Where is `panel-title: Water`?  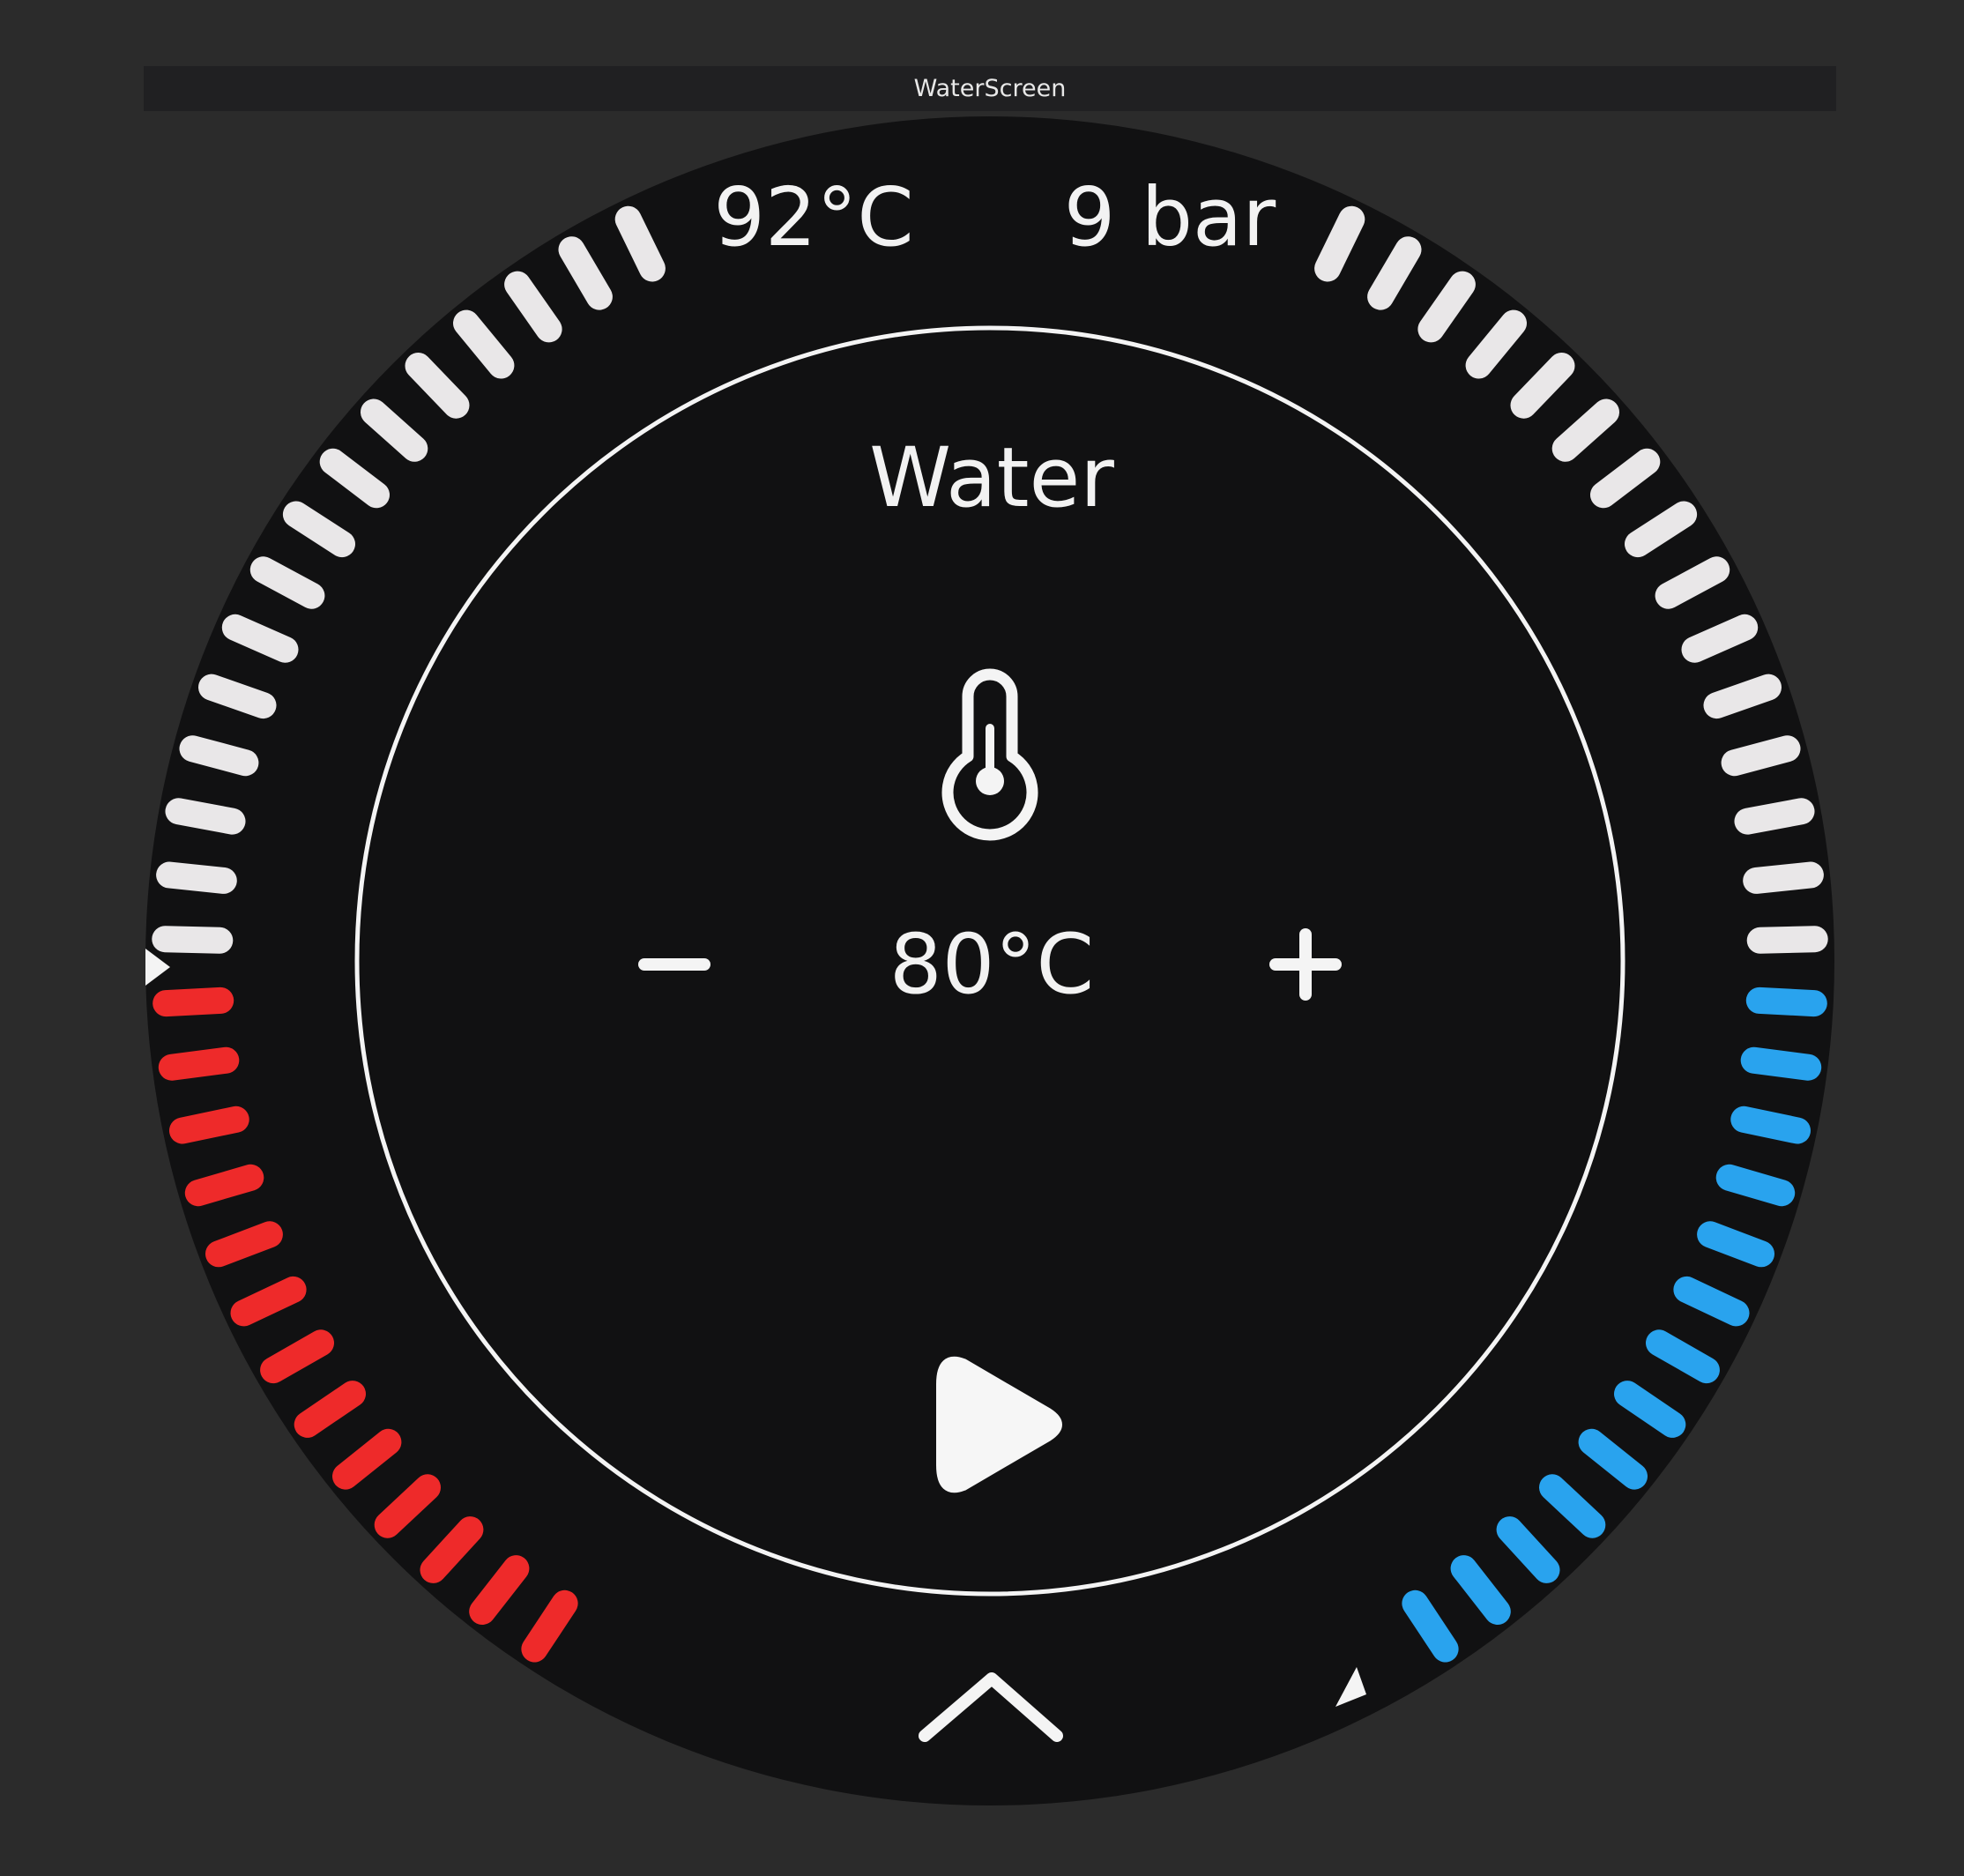
panel-title: Water is located at coordinates (991, 478).